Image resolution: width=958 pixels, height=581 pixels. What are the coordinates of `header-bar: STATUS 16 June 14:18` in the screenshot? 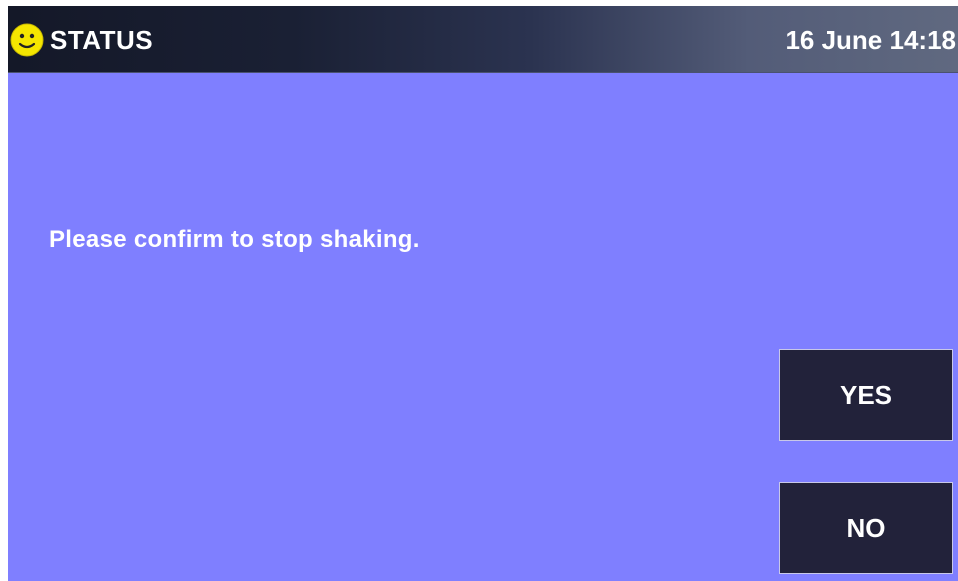 It's located at (483, 39).